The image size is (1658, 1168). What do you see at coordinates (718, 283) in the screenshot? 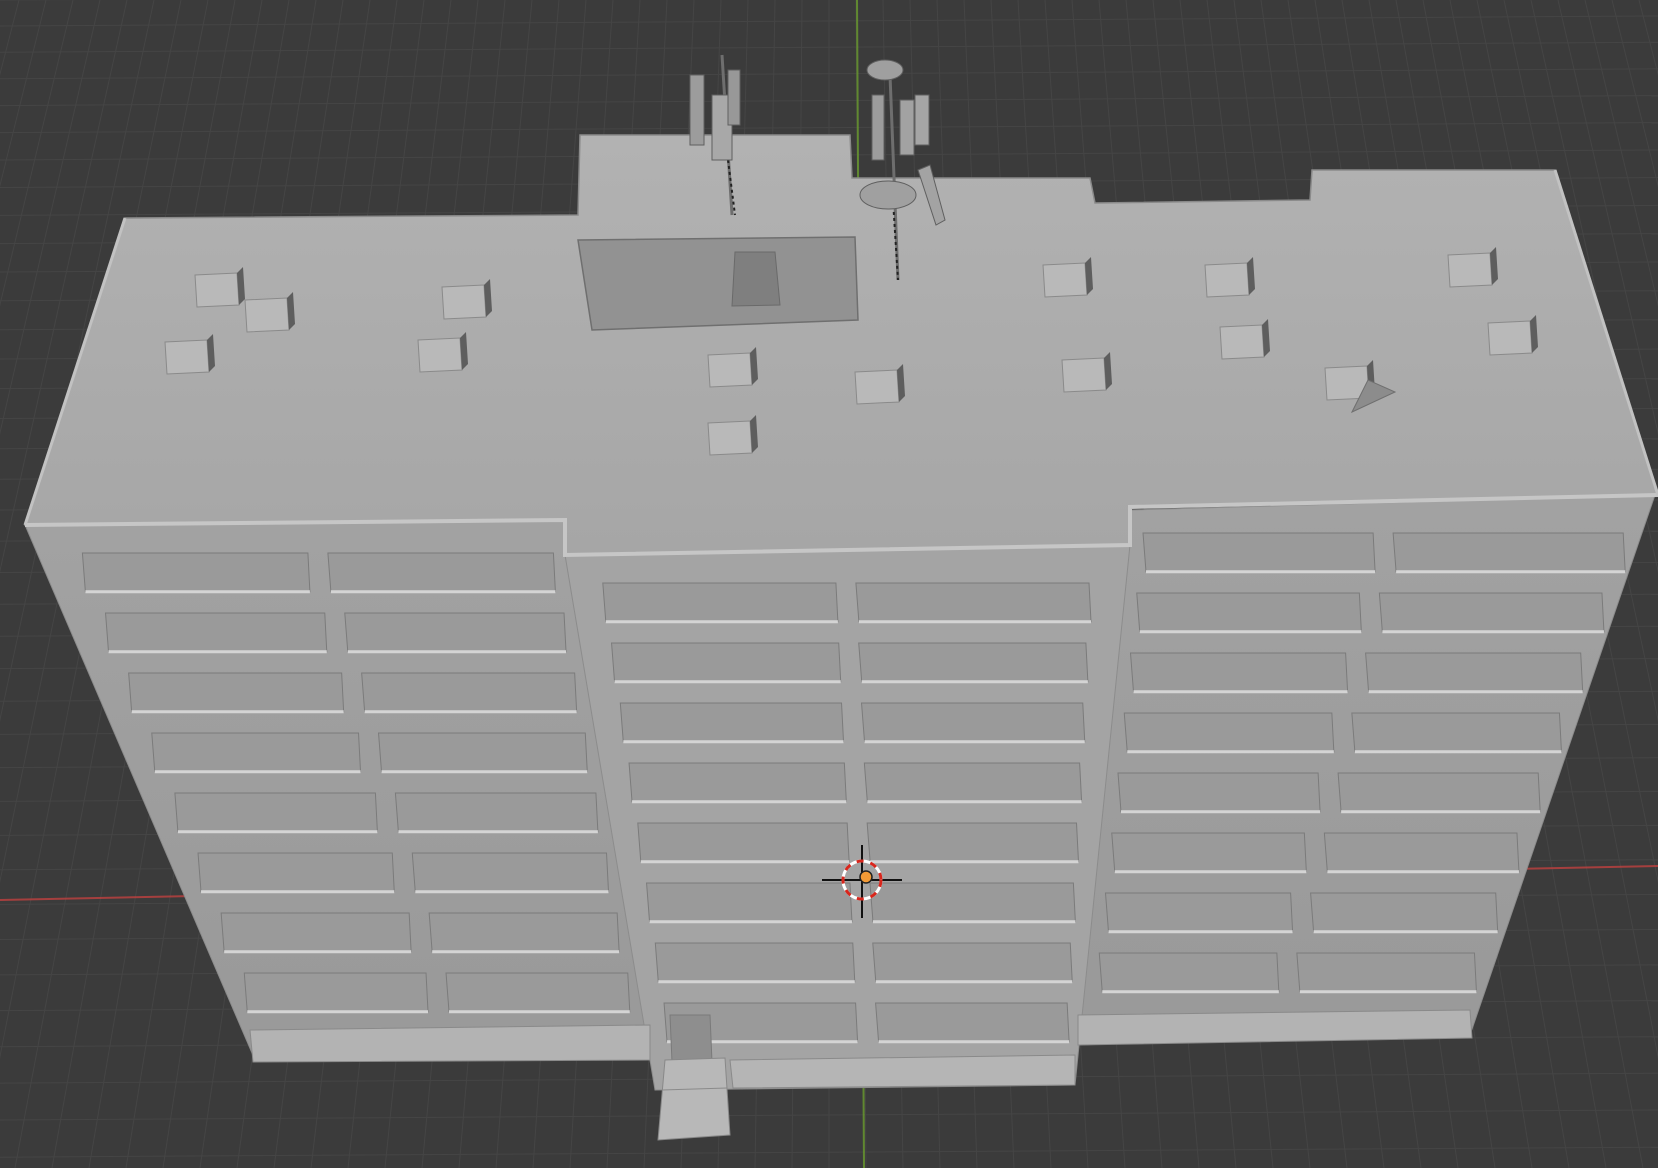
I see `roof-hatch` at bounding box center [718, 283].